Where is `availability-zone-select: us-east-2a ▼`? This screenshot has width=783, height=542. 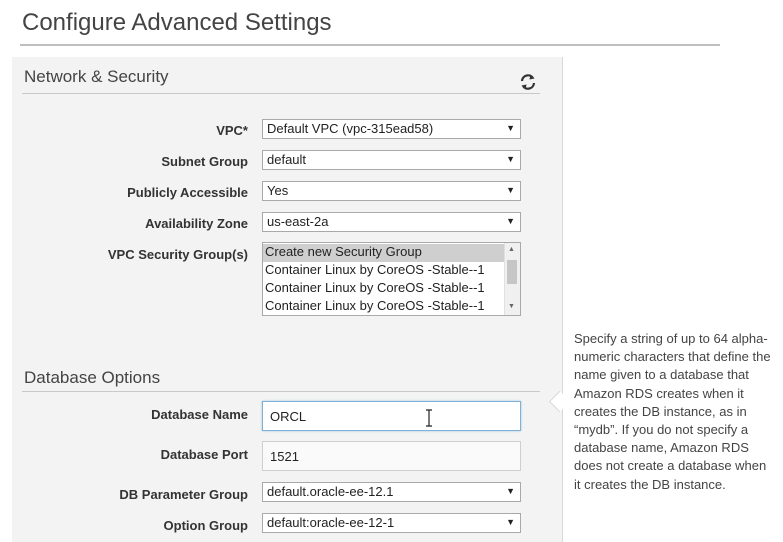
availability-zone-select: us-east-2a ▼ is located at coordinates (391, 222).